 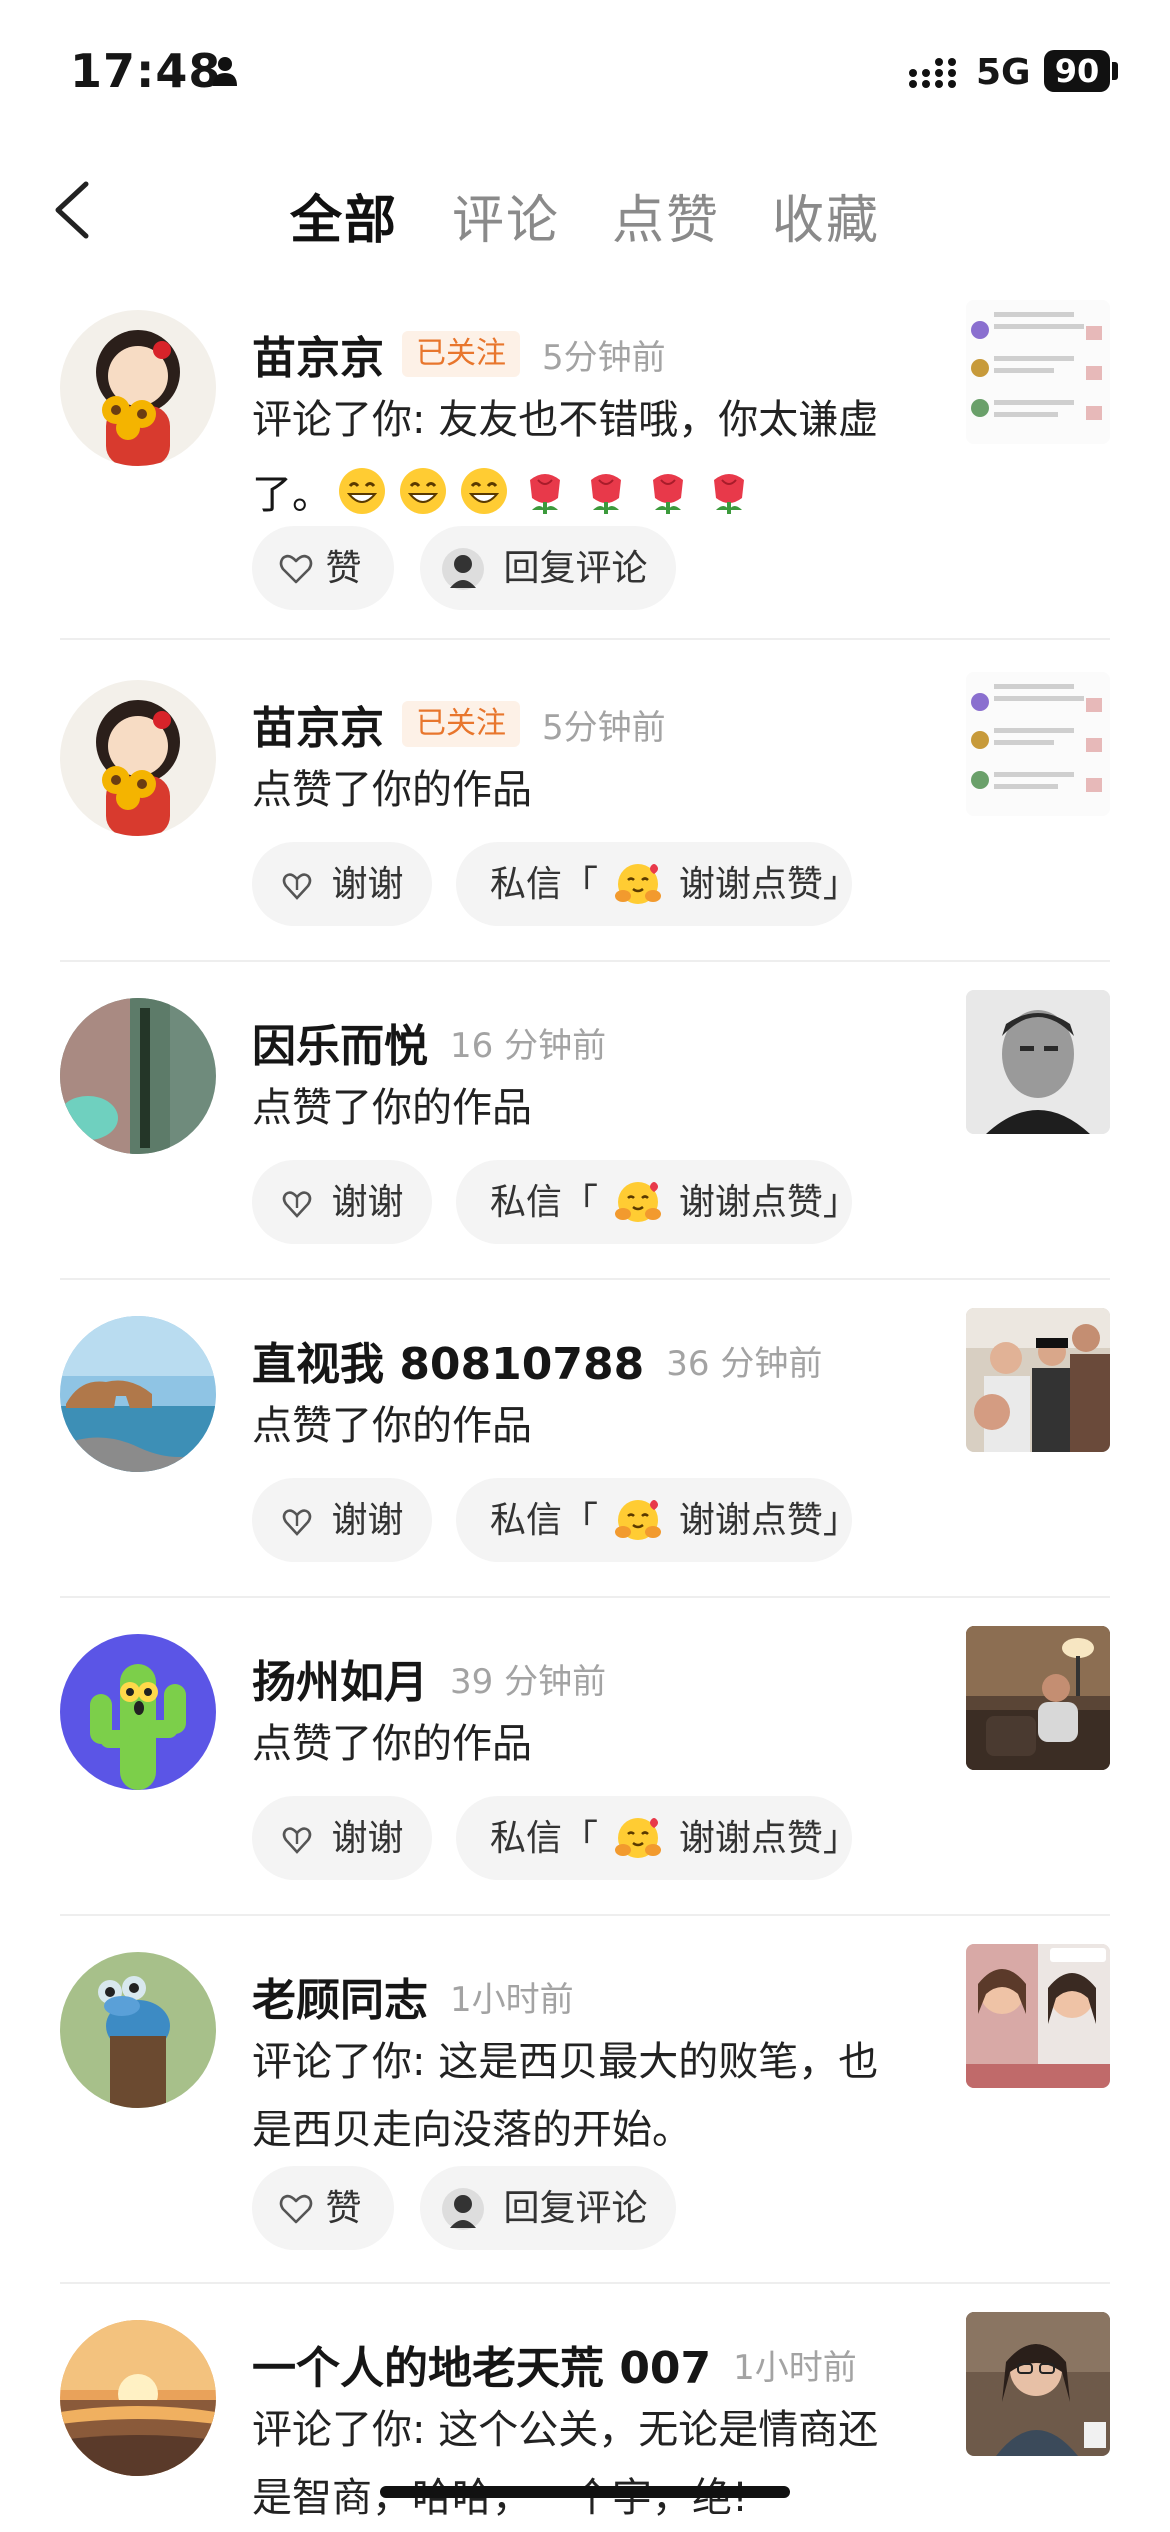 What do you see at coordinates (585, 1771) in the screenshot?
I see `notification-item: 扬州如月 39 分钟前 点赞了你的作品 谢谢 私信「 谢谢点赞」` at bounding box center [585, 1771].